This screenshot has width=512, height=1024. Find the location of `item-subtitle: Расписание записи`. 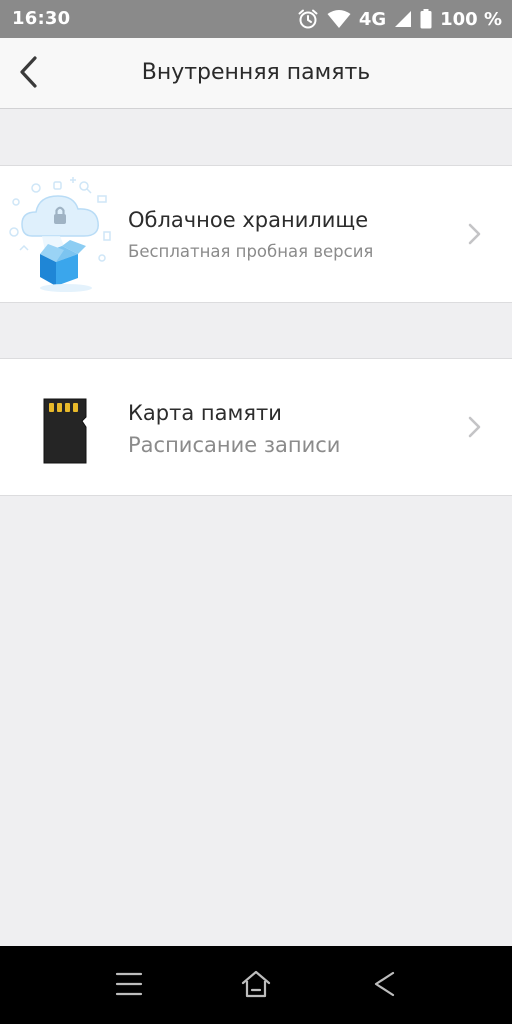

item-subtitle: Расписание записи is located at coordinates (234, 445).